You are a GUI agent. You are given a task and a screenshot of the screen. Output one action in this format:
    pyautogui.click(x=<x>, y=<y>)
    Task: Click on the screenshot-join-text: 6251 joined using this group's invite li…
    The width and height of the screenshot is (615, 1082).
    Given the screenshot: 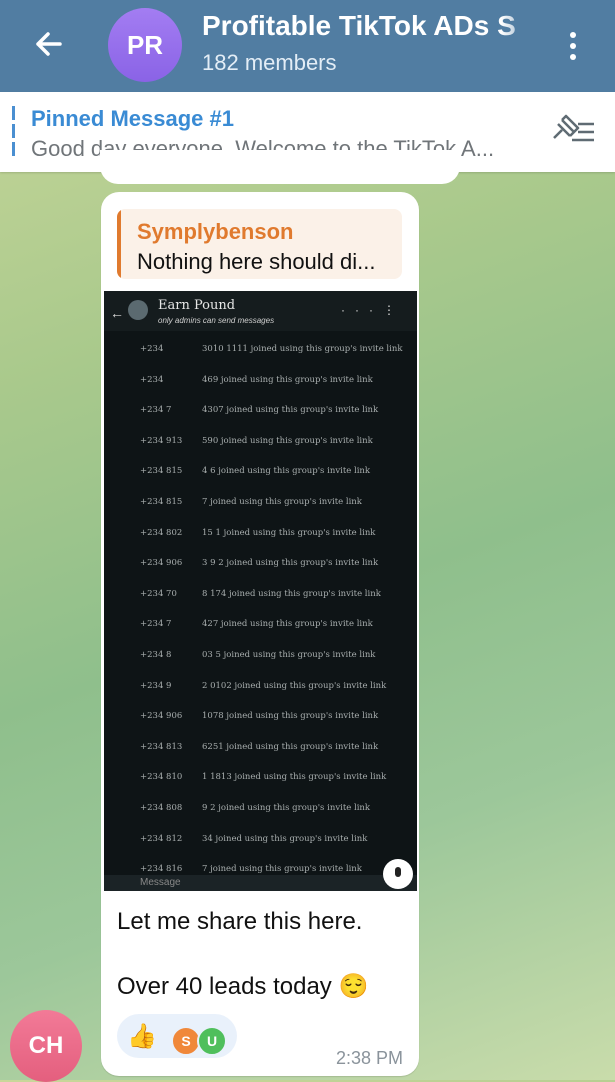 What is the action you would take?
    pyautogui.click(x=290, y=746)
    